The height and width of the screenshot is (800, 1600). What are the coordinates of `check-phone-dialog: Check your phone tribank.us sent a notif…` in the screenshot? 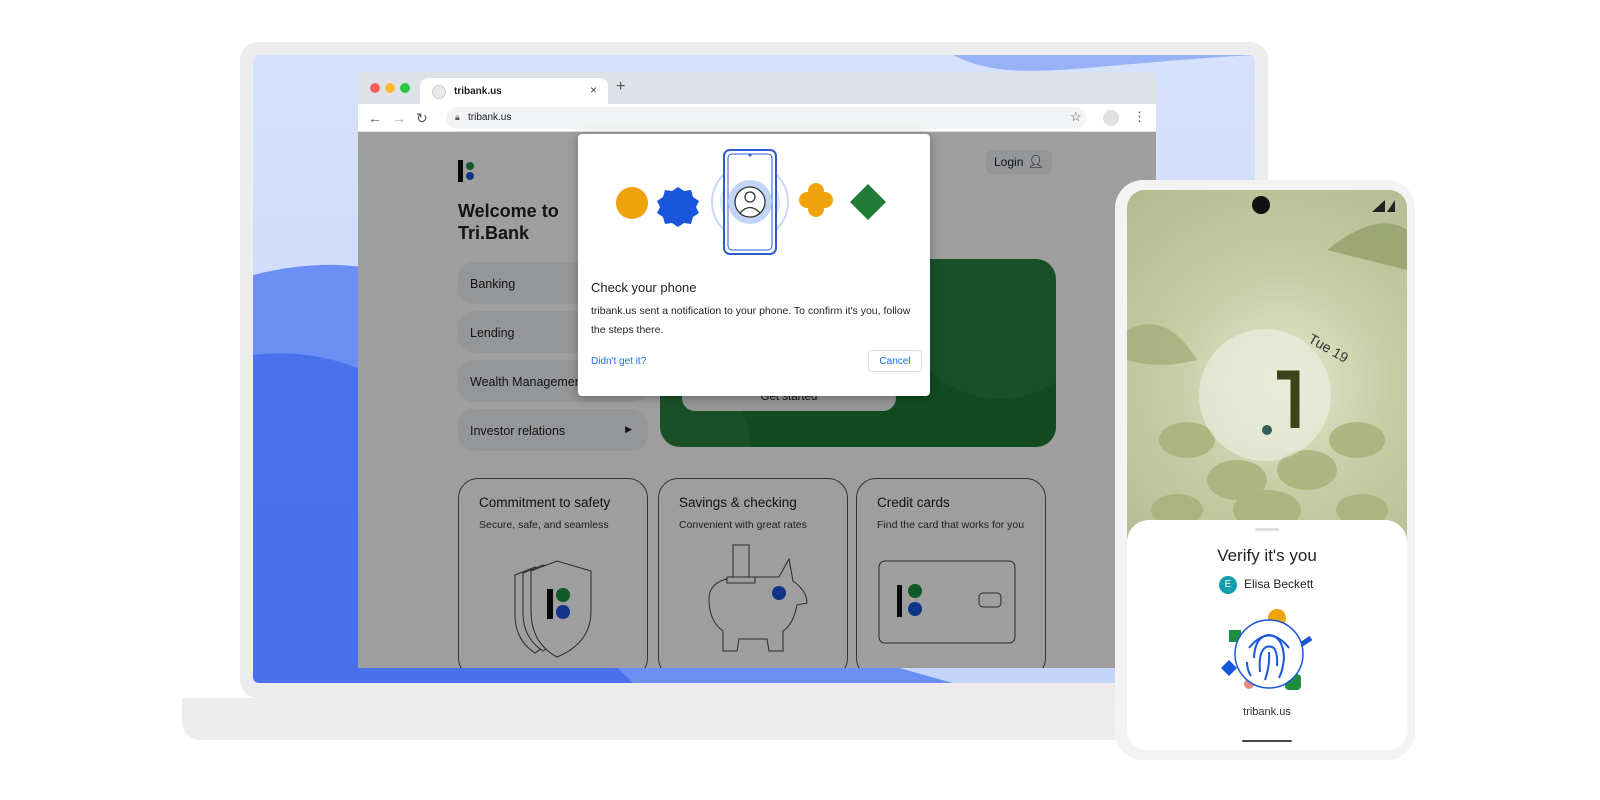 It's located at (754, 265).